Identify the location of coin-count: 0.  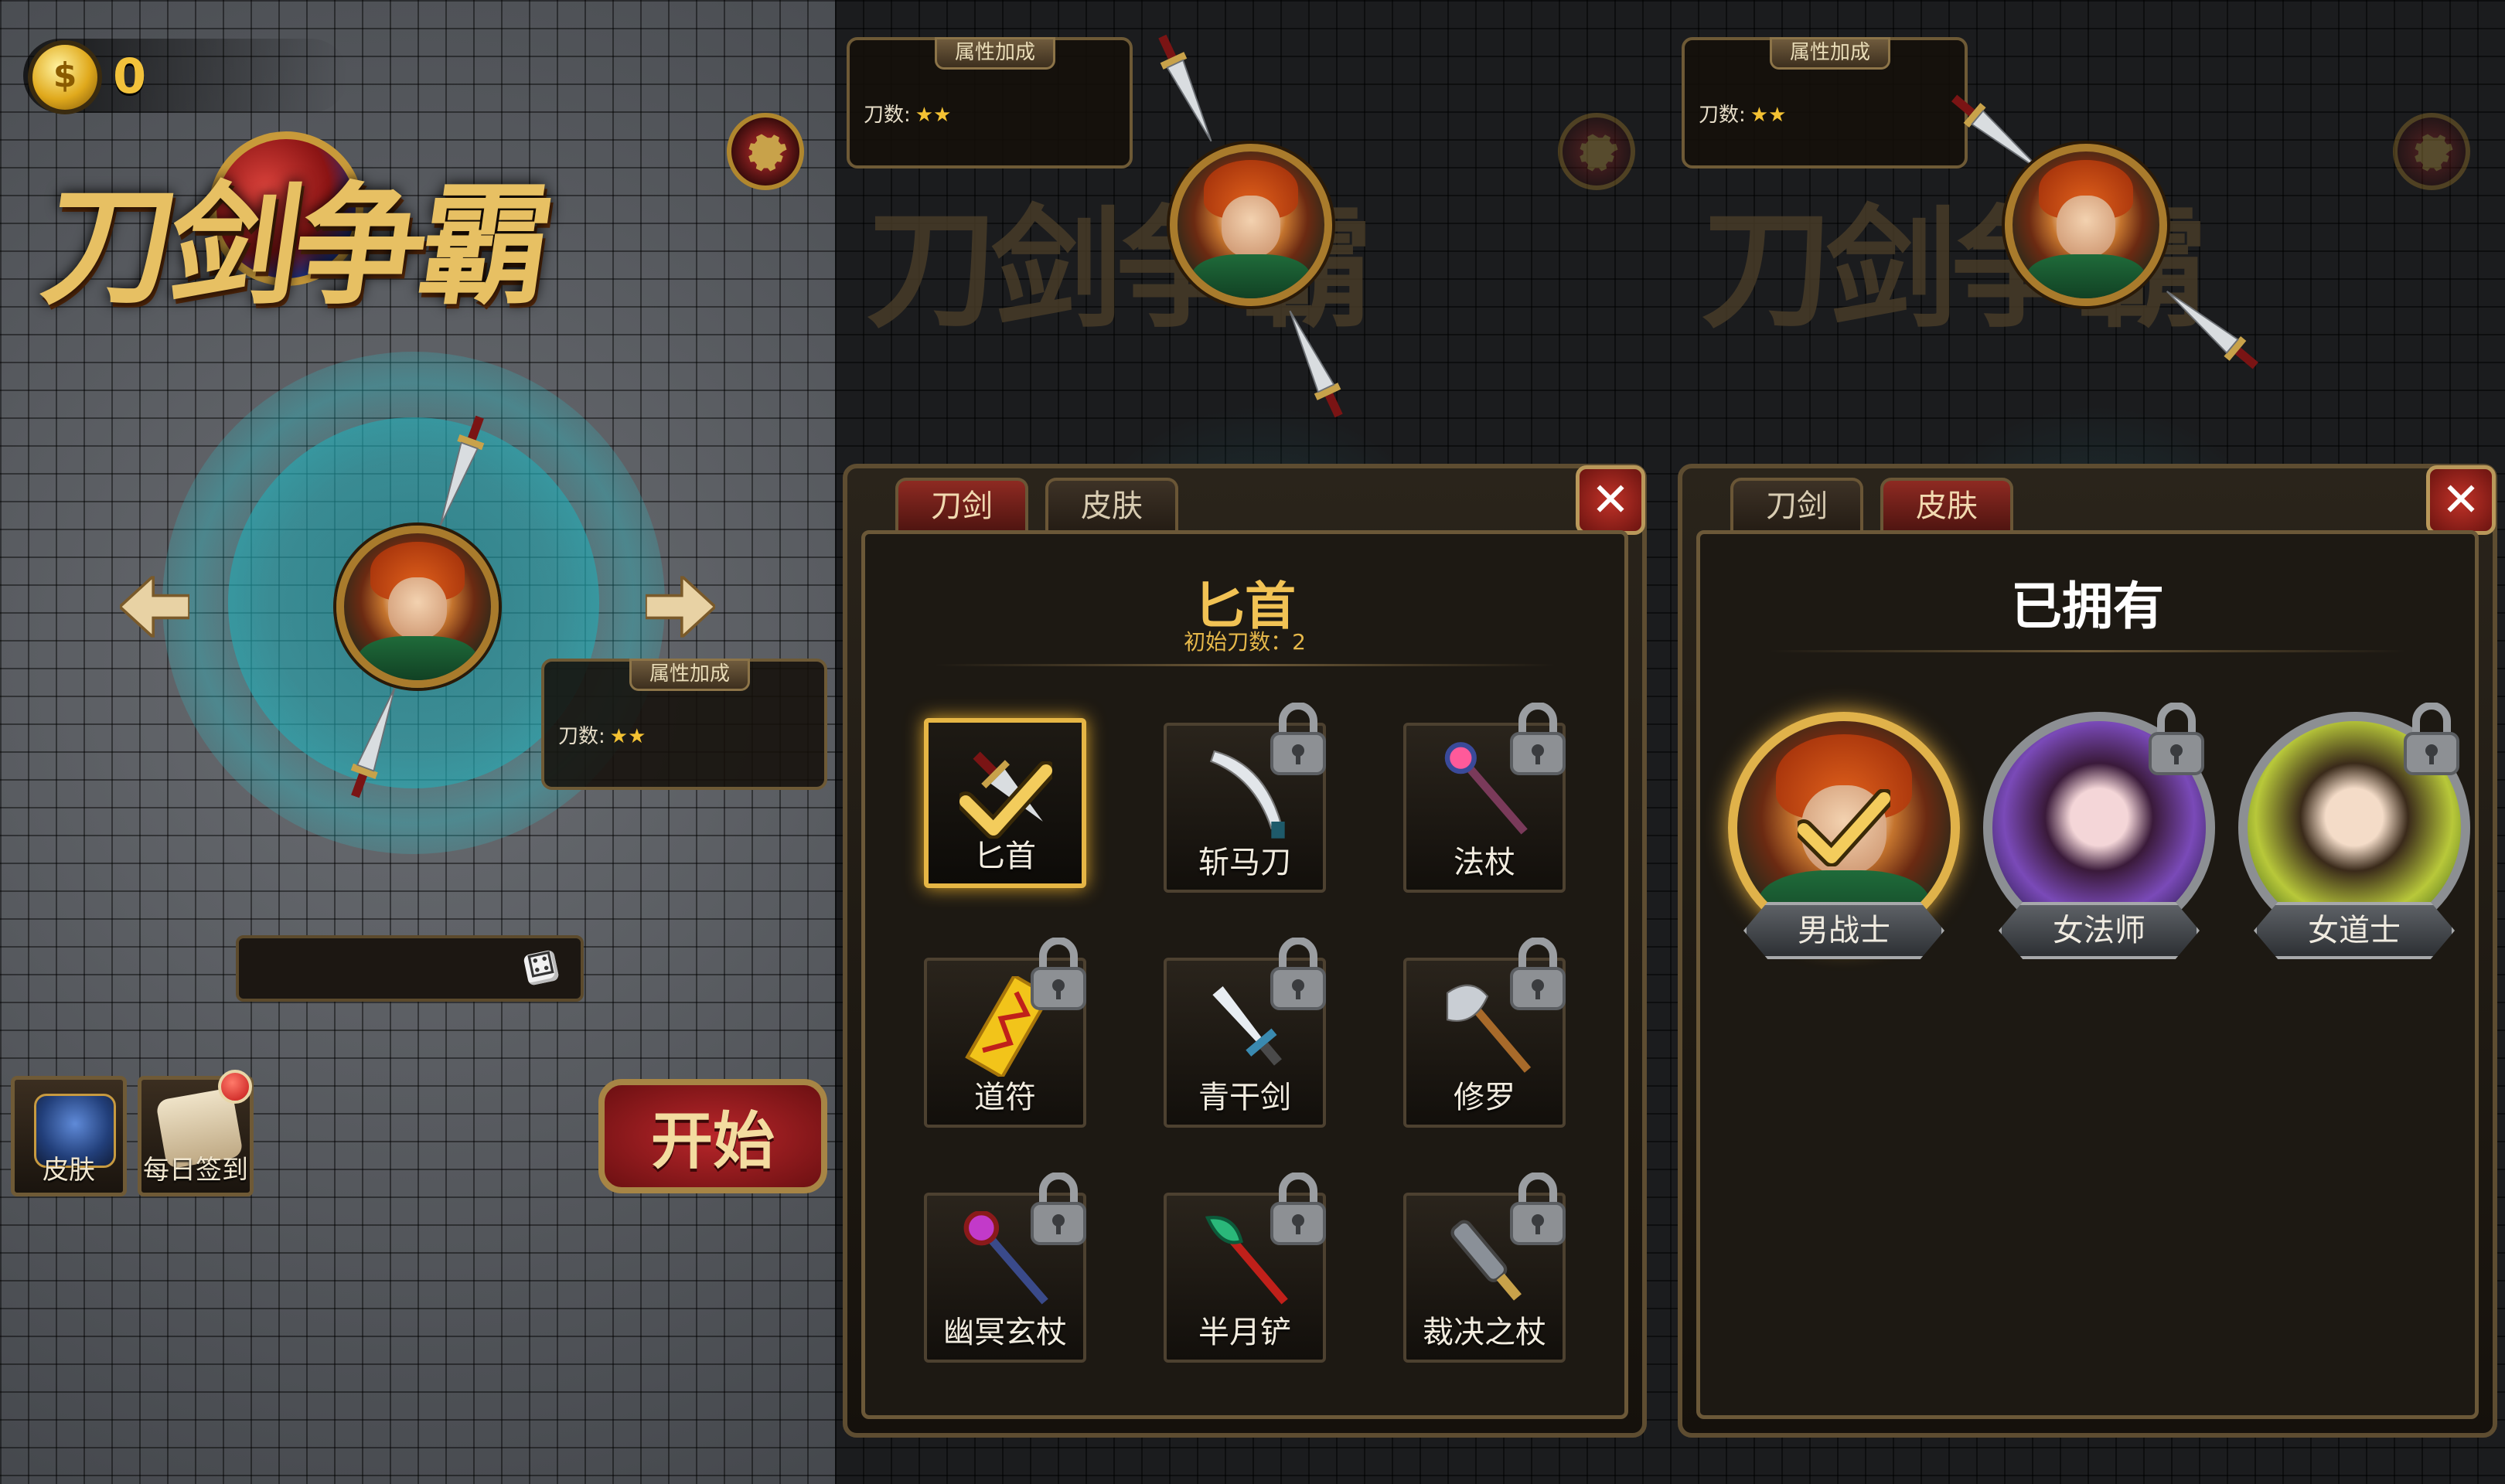
(130, 76).